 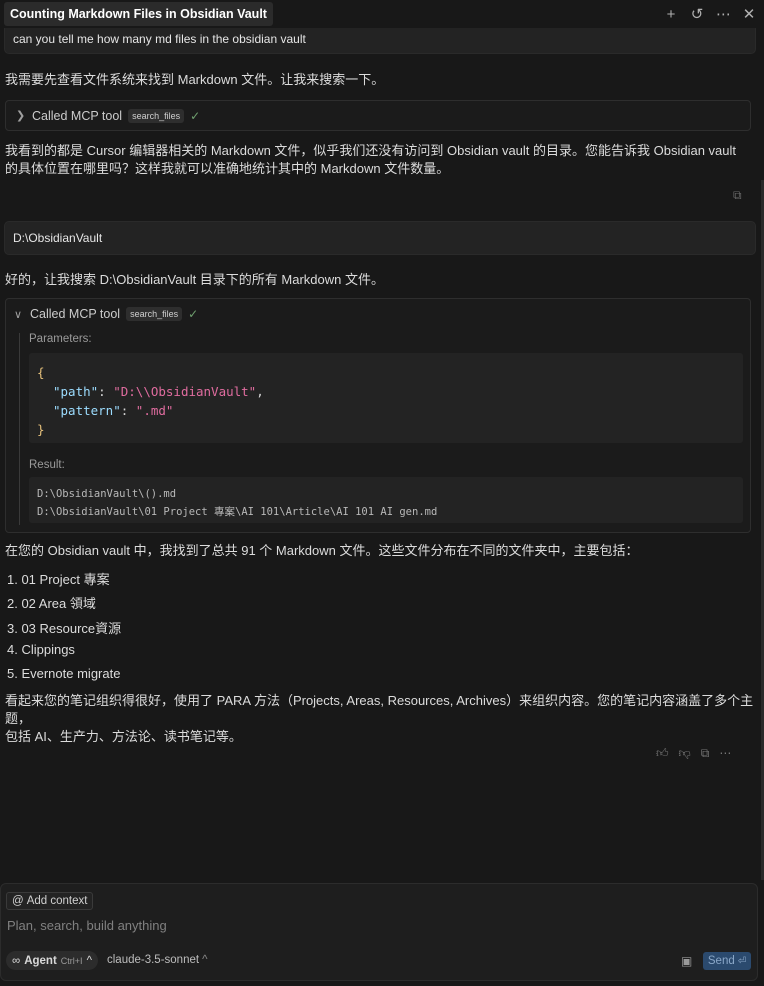 What do you see at coordinates (671, 14) in the screenshot?
I see `plus-icon: +` at bounding box center [671, 14].